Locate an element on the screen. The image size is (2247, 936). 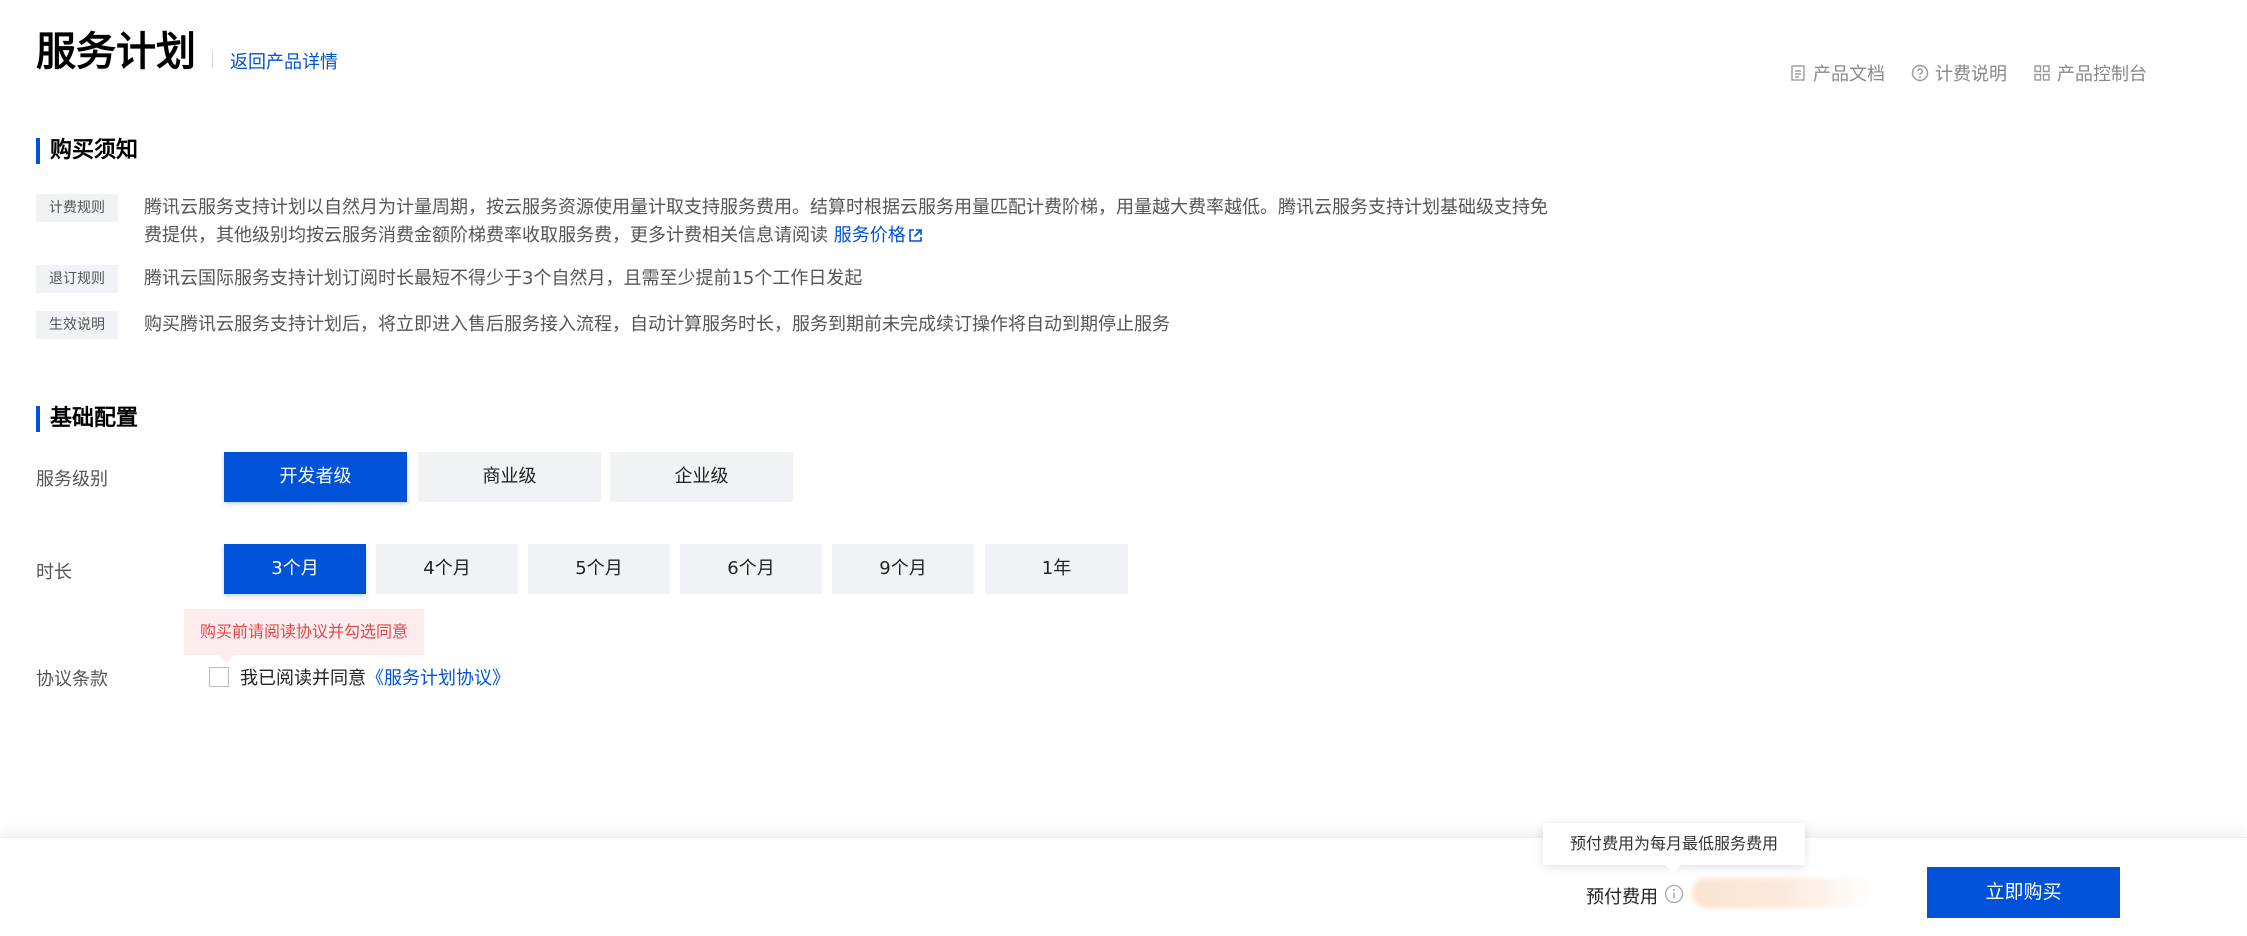
product-console-label: 产品控制台 is located at coordinates (2102, 74).